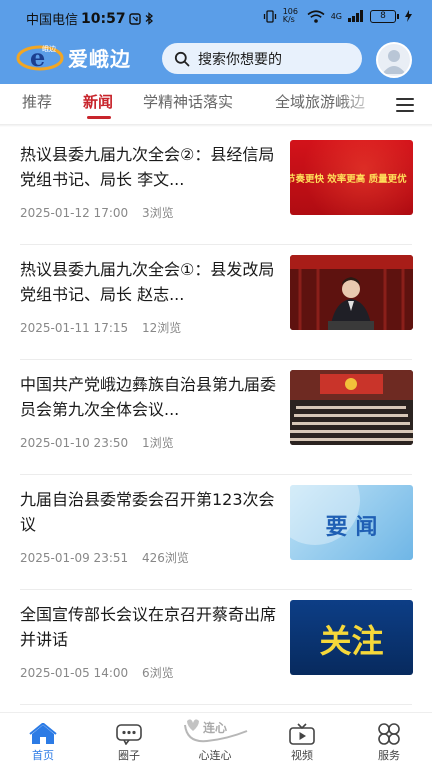 This screenshot has height=768, width=432. Describe the element at coordinates (99, 117) in the screenshot. I see `active-tab-indicator` at that location.